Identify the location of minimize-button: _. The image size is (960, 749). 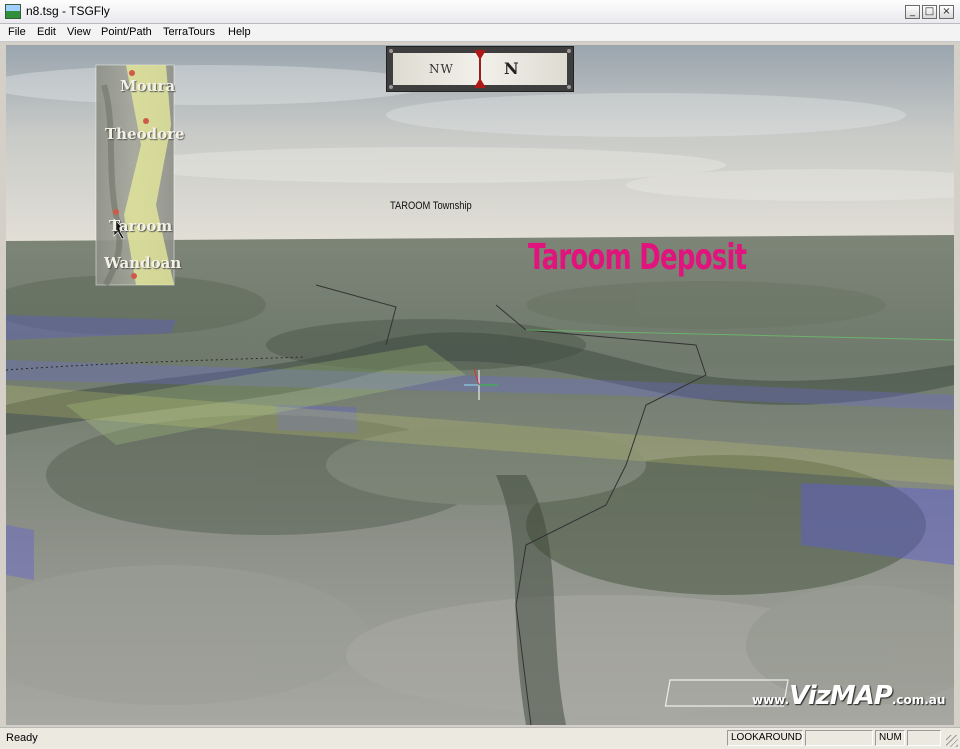
(912, 12).